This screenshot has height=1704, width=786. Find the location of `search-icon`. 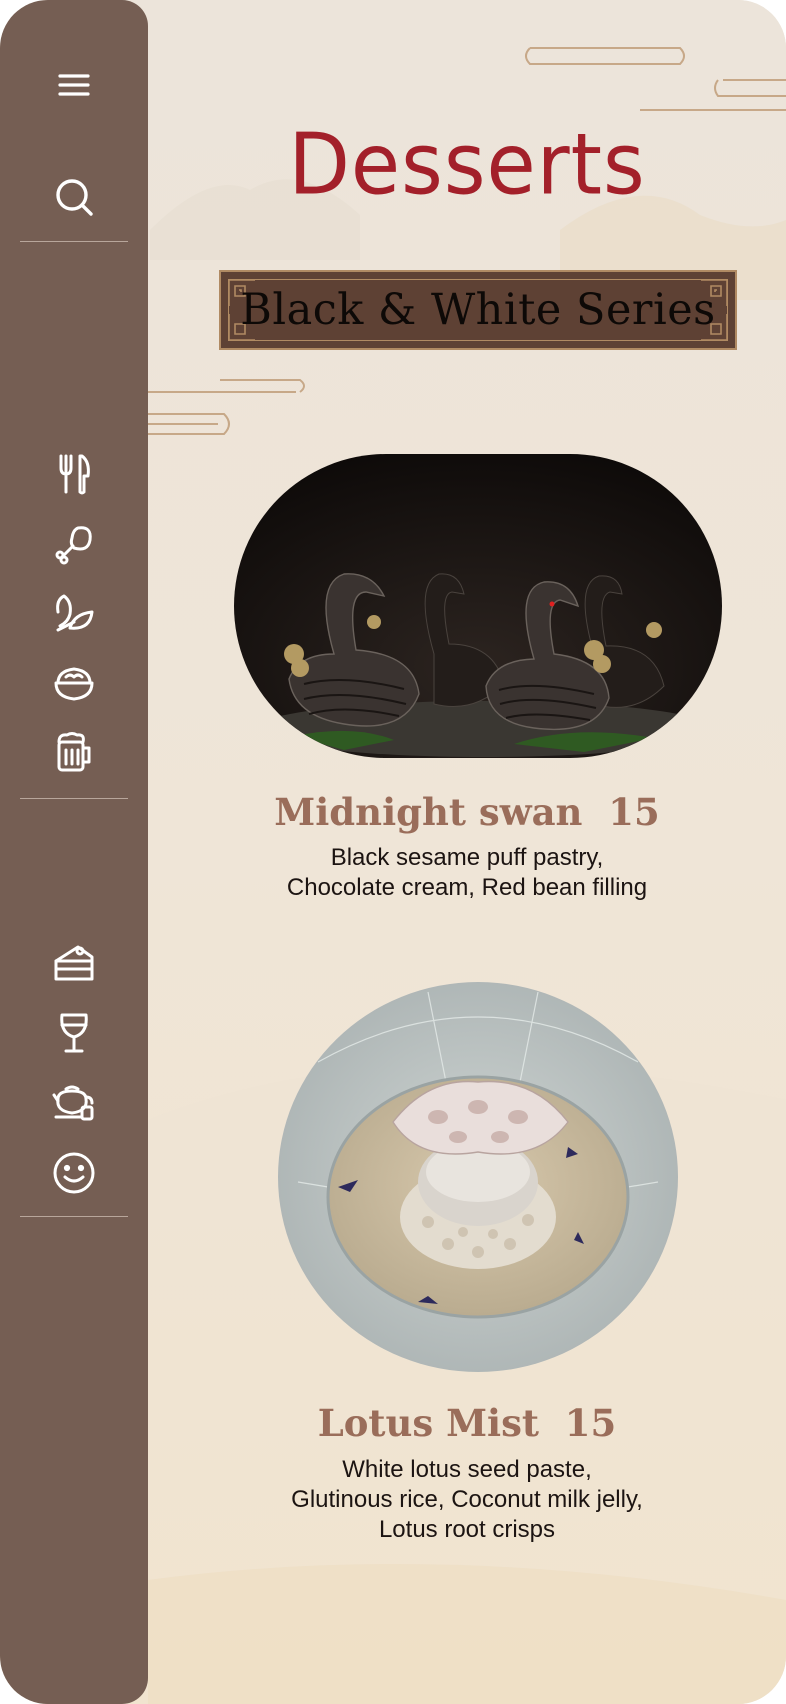

search-icon is located at coordinates (74, 197).